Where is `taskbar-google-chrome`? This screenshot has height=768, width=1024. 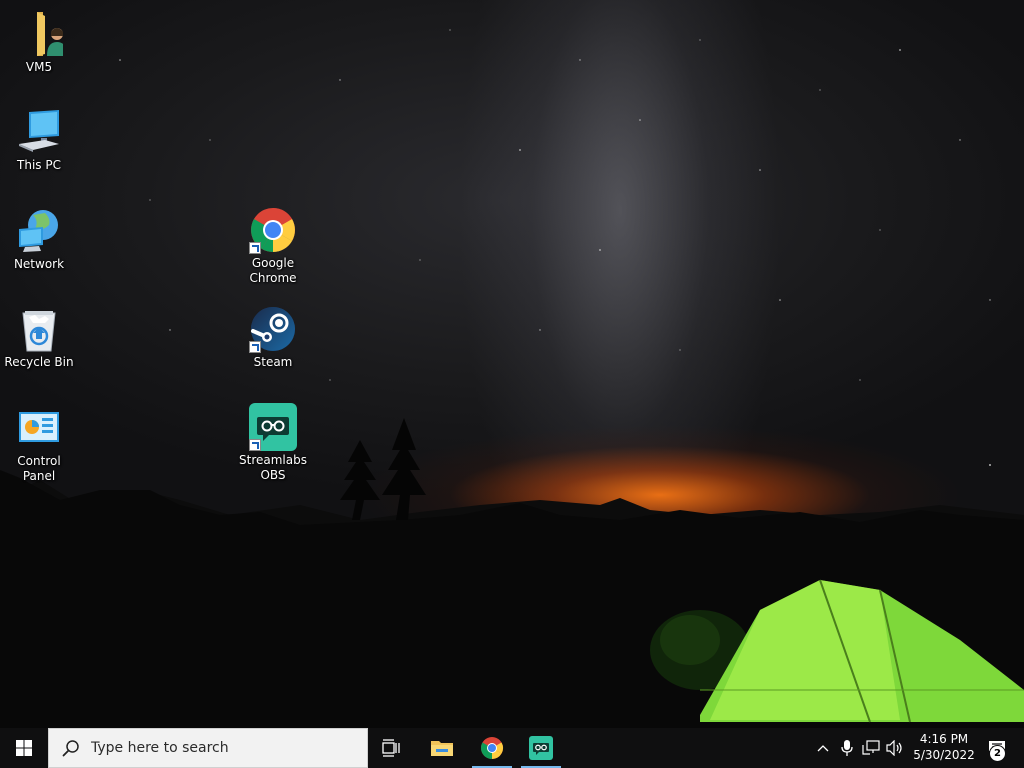 taskbar-google-chrome is located at coordinates (492, 748).